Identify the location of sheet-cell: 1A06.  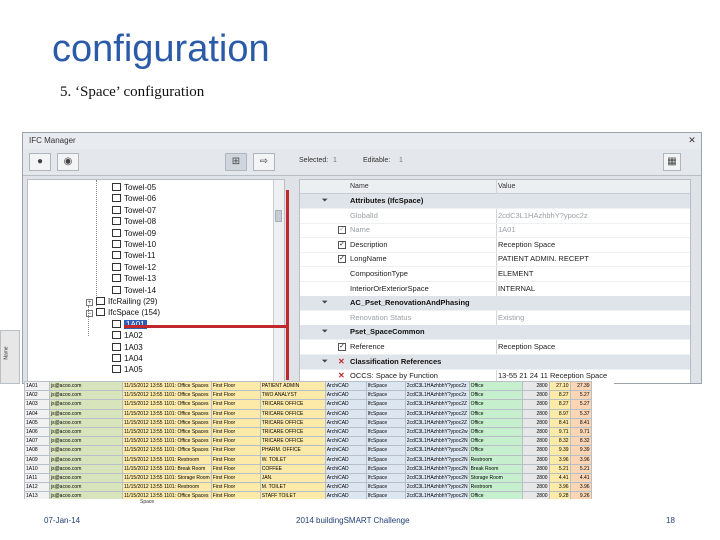
(37, 432).